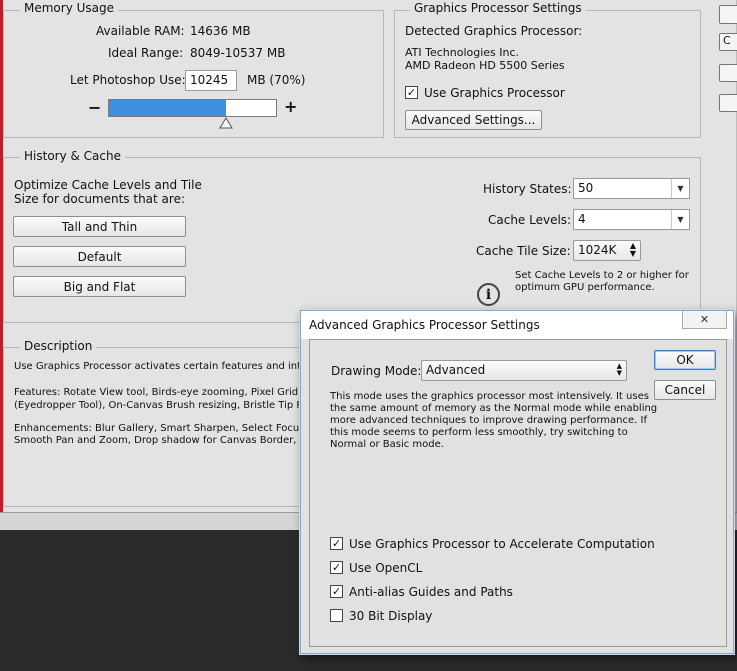 Image resolution: width=737 pixels, height=671 pixels. What do you see at coordinates (72, 156) in the screenshot?
I see `history-cache-legend: History & Cache` at bounding box center [72, 156].